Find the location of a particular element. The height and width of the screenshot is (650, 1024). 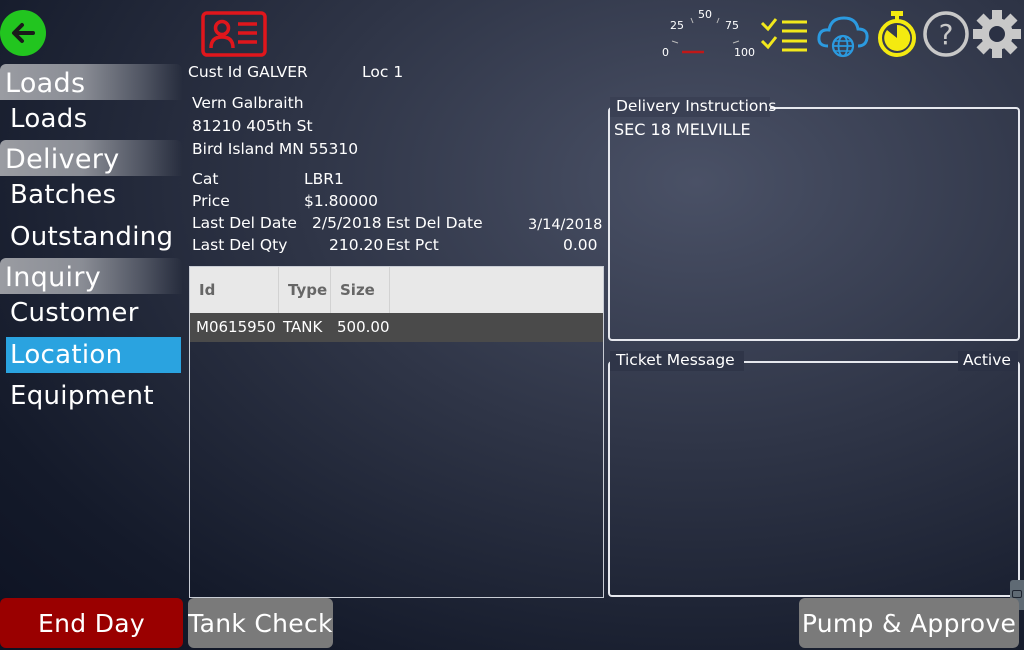

section-header-delivery: Delivery is located at coordinates (91, 158).